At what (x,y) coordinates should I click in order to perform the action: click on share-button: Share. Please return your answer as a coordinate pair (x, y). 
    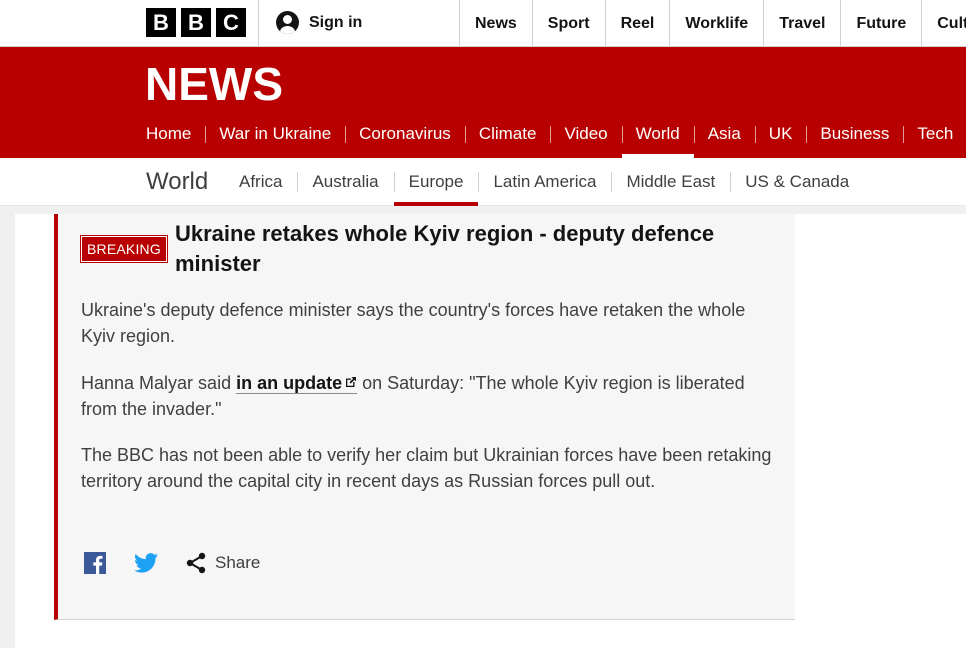
    Looking at the image, I should click on (222, 563).